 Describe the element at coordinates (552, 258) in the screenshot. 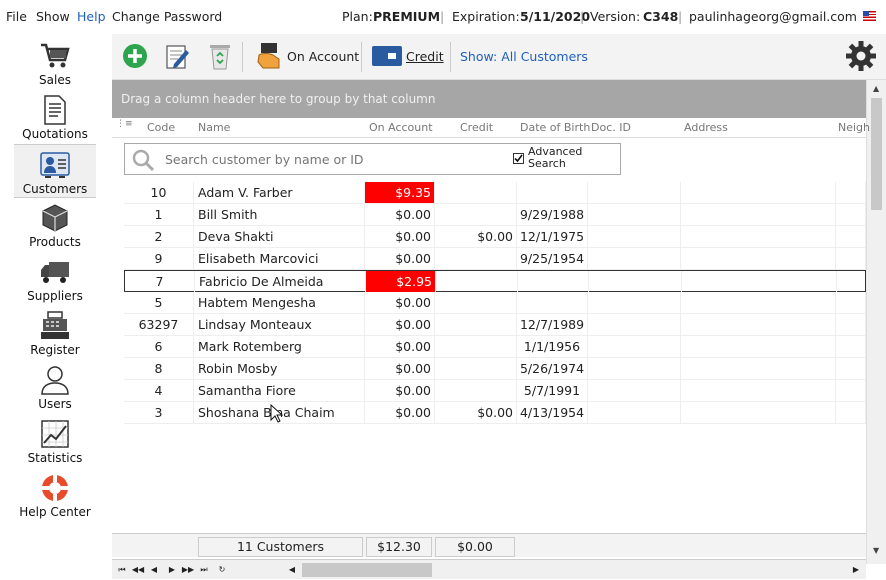

I see `cell-date-of-birth: 9/25/1954` at that location.